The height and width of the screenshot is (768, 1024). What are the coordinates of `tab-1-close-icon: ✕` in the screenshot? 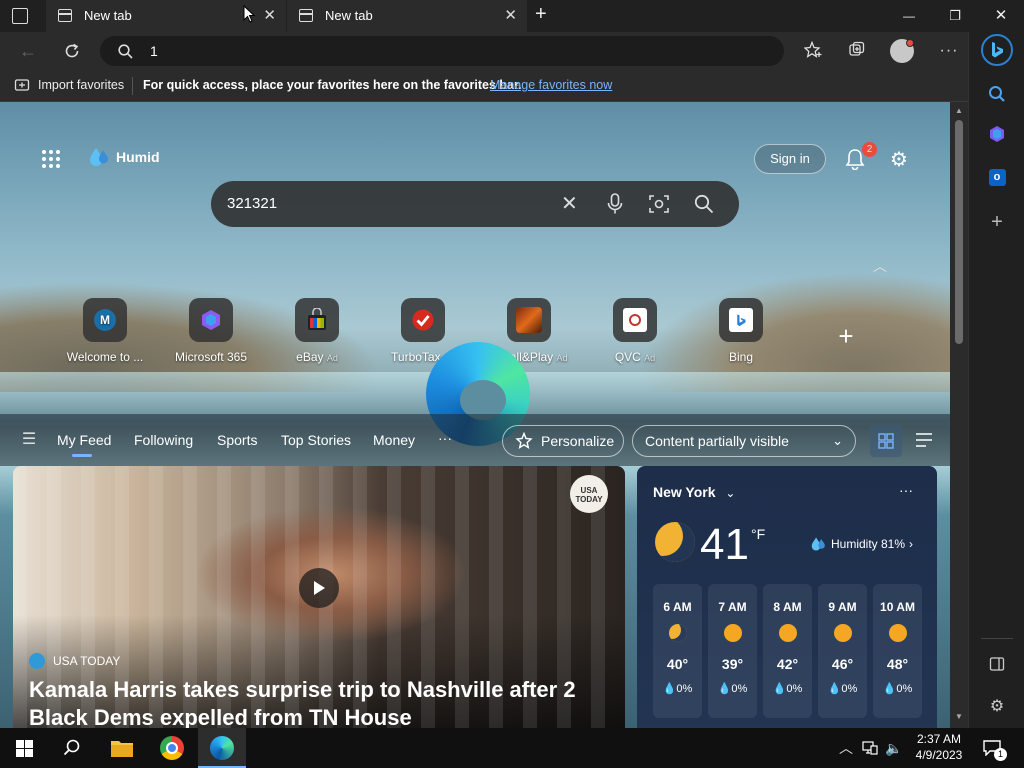 It's located at (269, 15).